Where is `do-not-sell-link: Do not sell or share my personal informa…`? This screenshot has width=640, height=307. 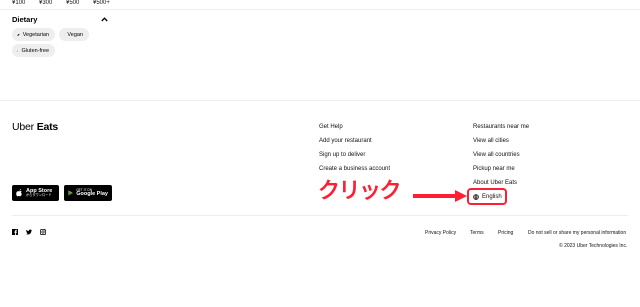 do-not-sell-link: Do not sell or share my personal informa… is located at coordinates (577, 233).